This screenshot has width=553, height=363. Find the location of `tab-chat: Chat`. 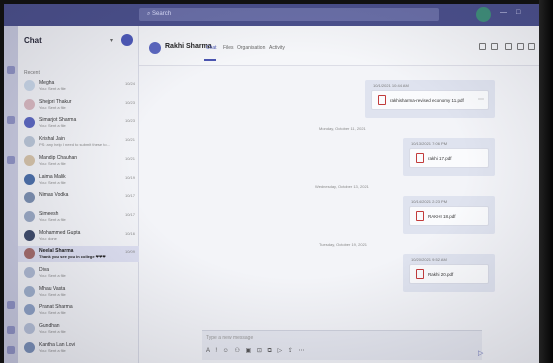

tab-chat: Chat is located at coordinates (211, 48).